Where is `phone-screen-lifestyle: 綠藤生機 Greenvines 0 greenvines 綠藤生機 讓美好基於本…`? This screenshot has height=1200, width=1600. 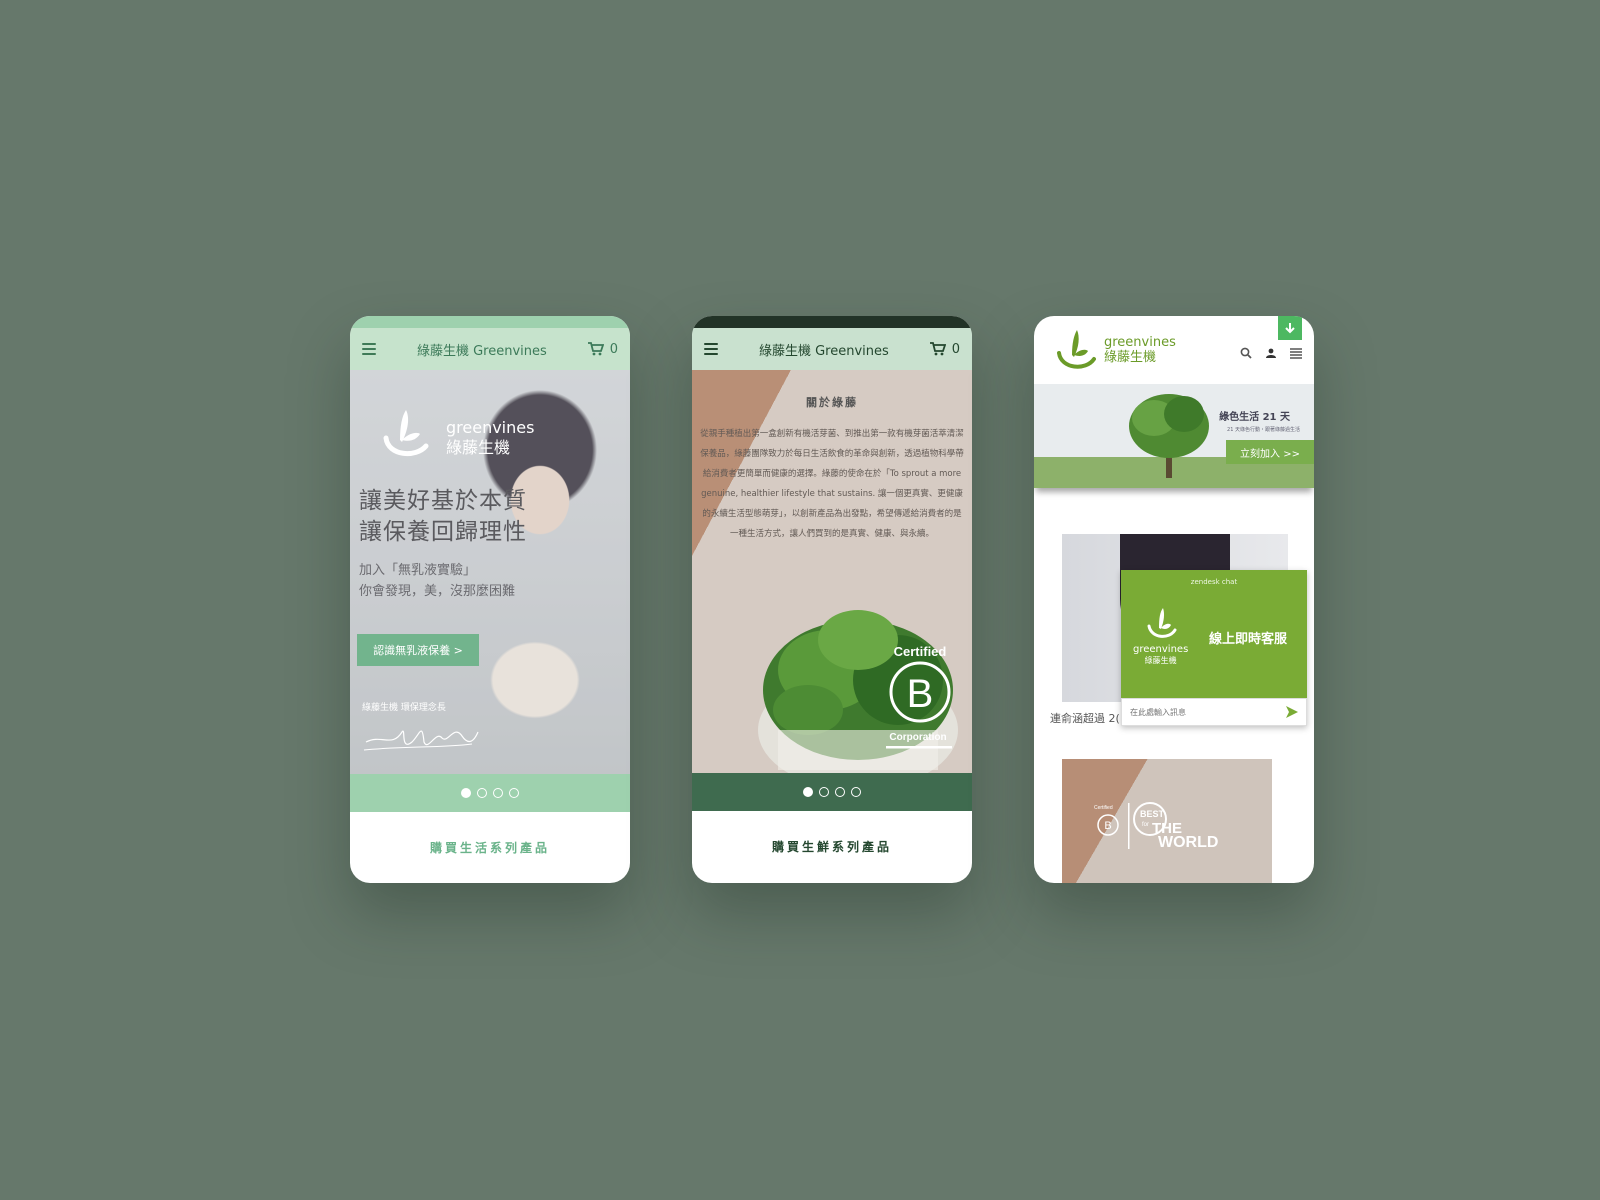
phone-screen-lifestyle: 綠藤生機 Greenvines 0 greenvines 綠藤生機 讓美好基於本… is located at coordinates (490, 599).